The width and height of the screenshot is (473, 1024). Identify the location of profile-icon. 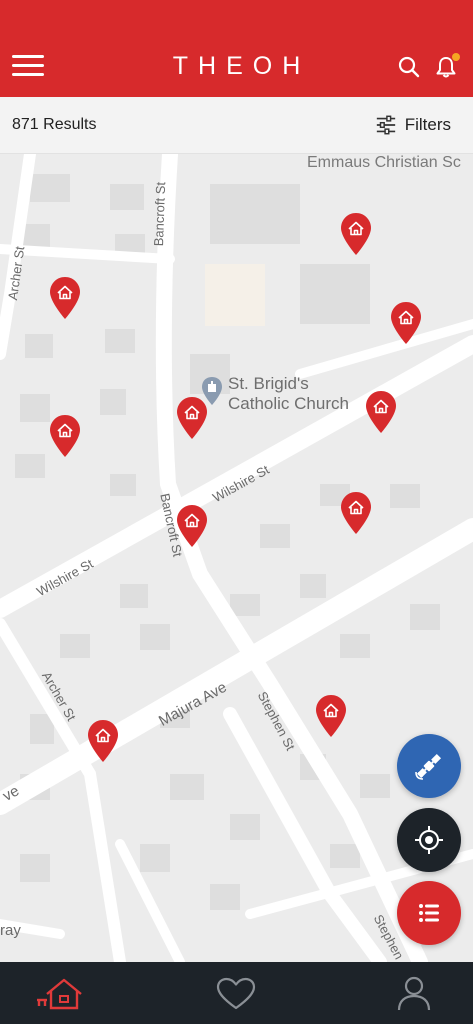
(414, 994).